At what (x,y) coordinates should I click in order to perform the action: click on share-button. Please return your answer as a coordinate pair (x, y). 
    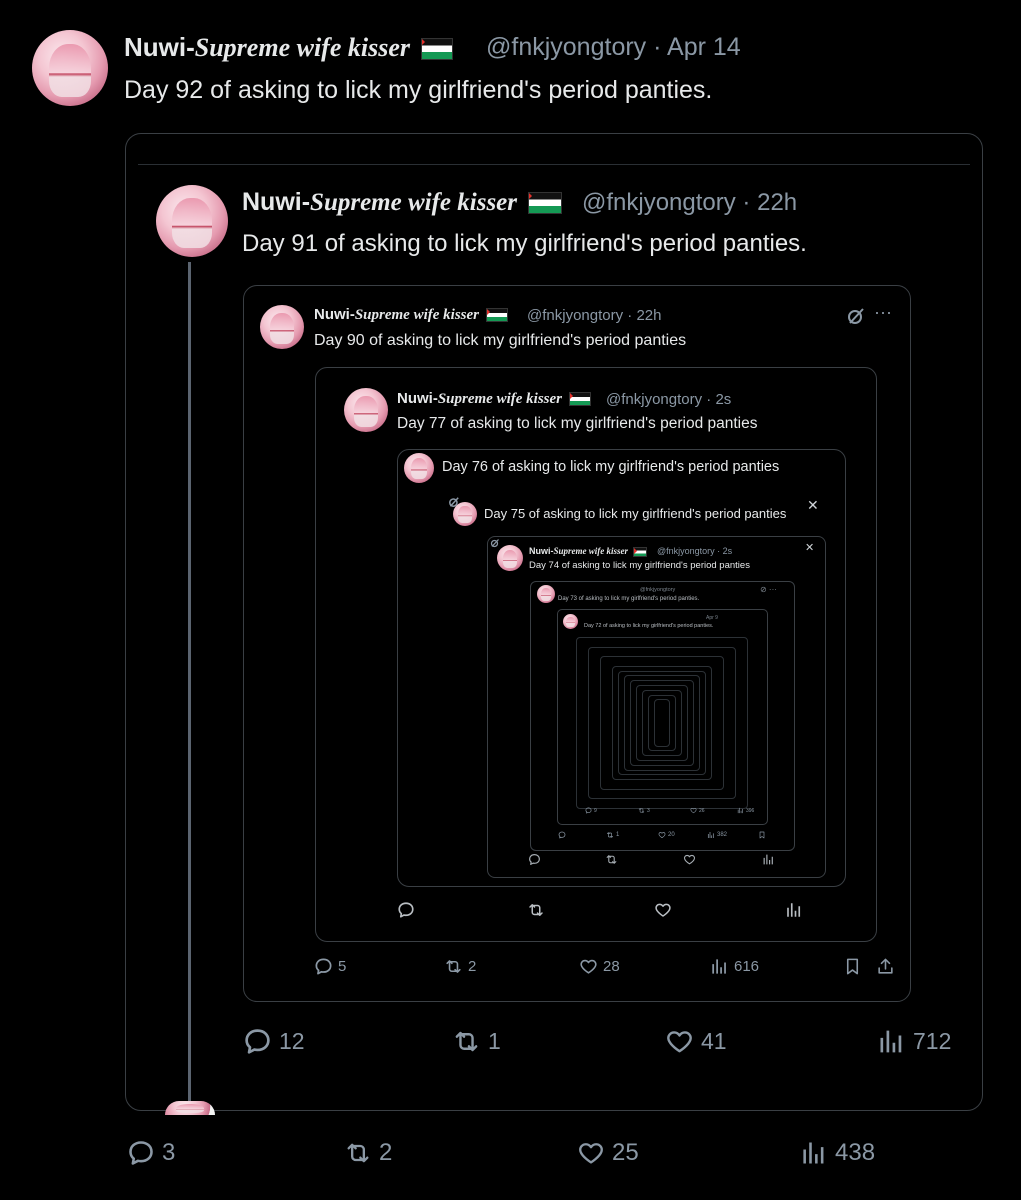
    Looking at the image, I should click on (885, 966).